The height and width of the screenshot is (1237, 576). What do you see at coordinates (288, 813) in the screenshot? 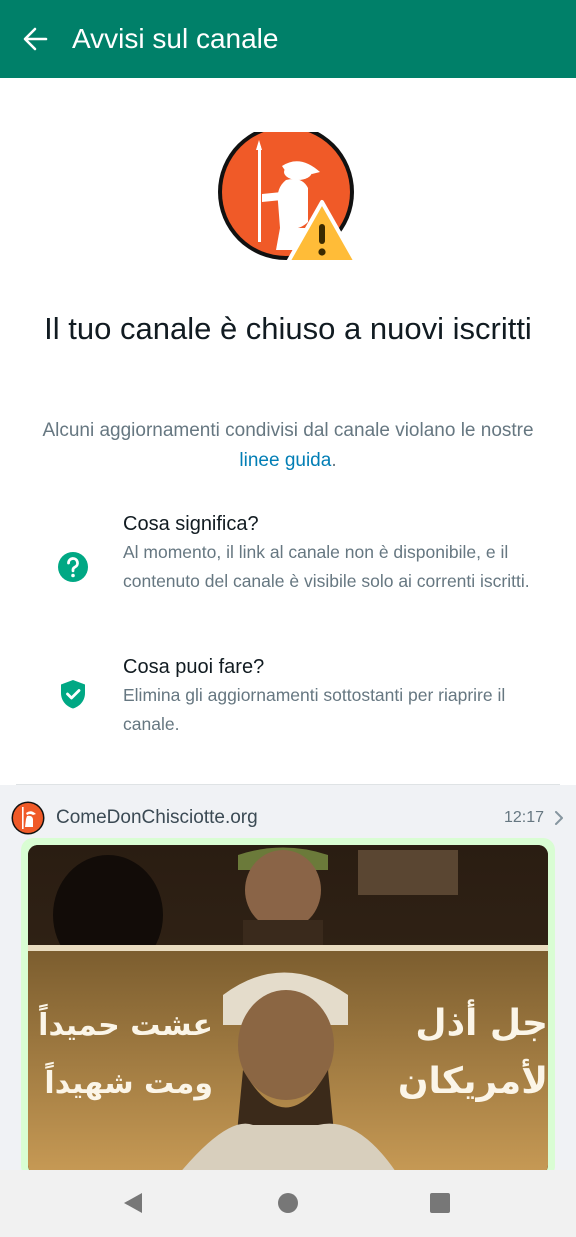
I see `update-header: ComeDonChisciotte.org 12:17` at bounding box center [288, 813].